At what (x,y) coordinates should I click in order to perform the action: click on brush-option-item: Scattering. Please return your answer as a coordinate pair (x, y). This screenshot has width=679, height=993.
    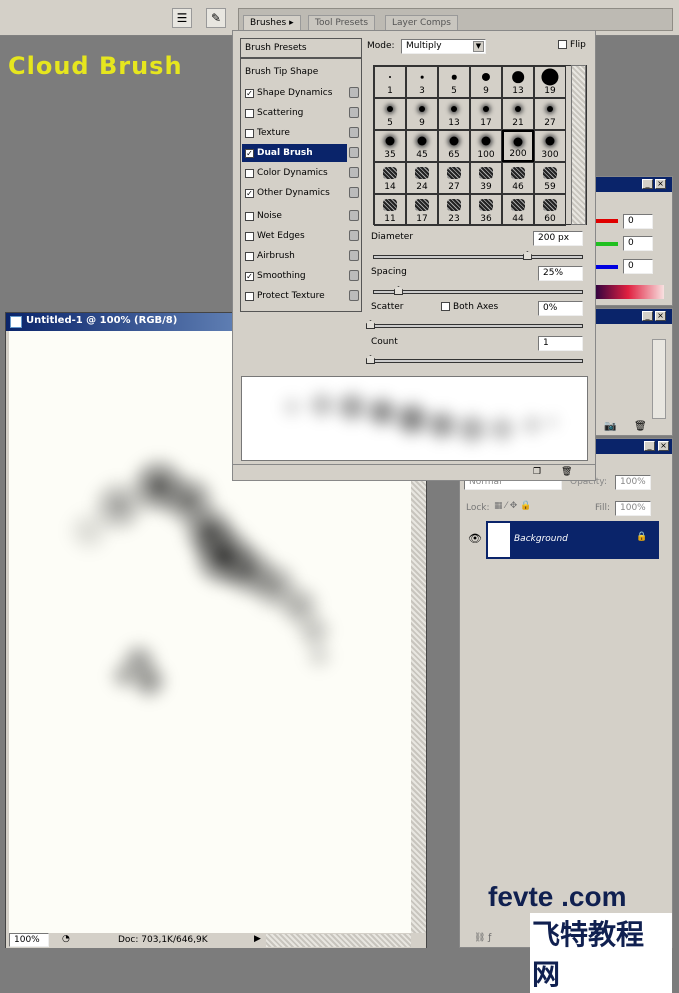
    Looking at the image, I should click on (294, 113).